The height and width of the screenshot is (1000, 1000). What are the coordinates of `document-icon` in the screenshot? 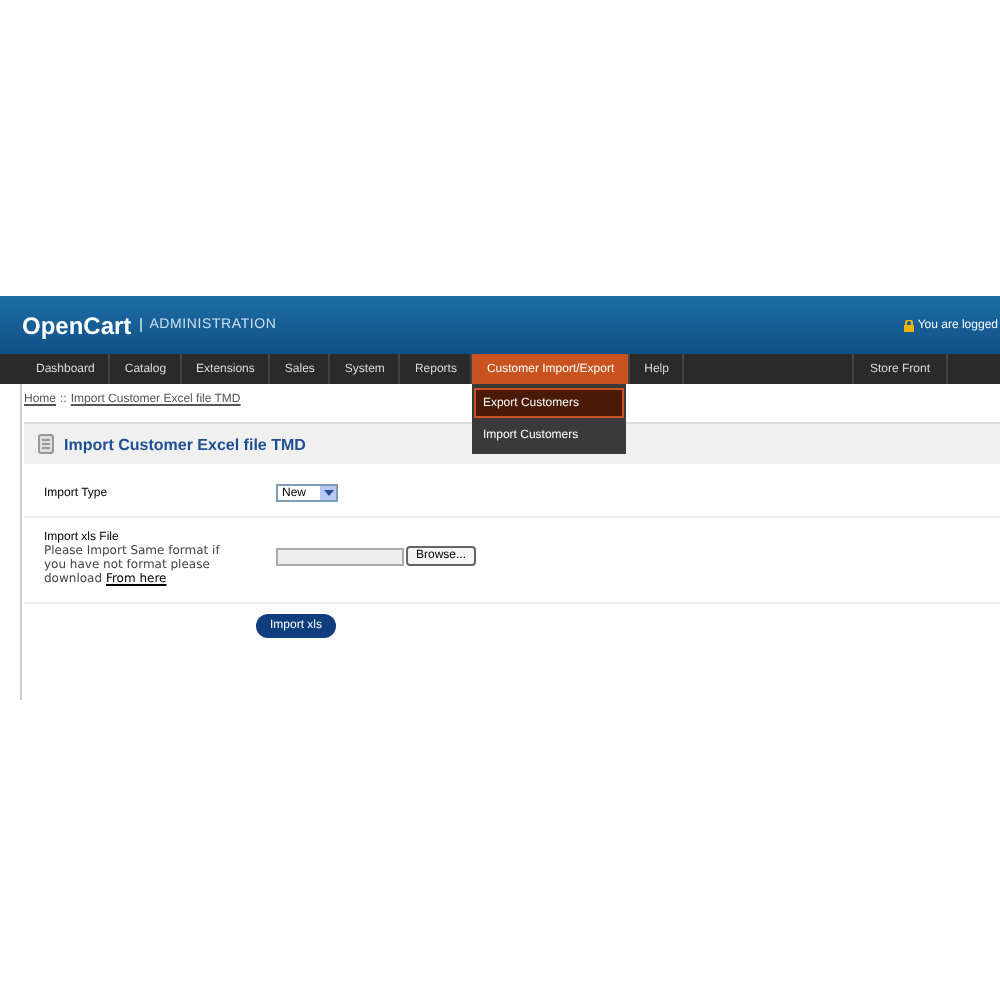 It's located at (46, 444).